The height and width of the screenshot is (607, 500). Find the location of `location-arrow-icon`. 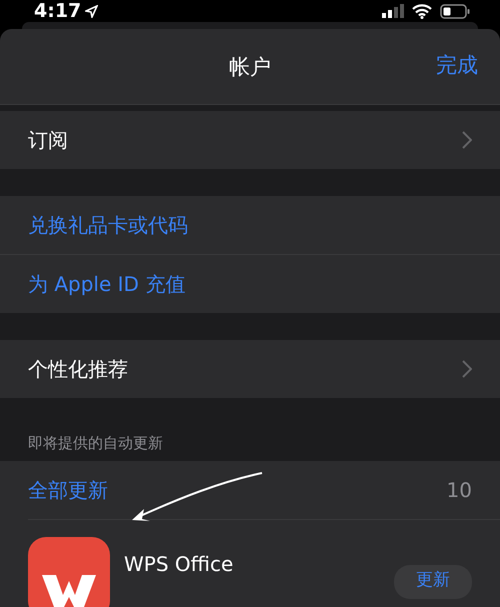

location-arrow-icon is located at coordinates (91, 11).